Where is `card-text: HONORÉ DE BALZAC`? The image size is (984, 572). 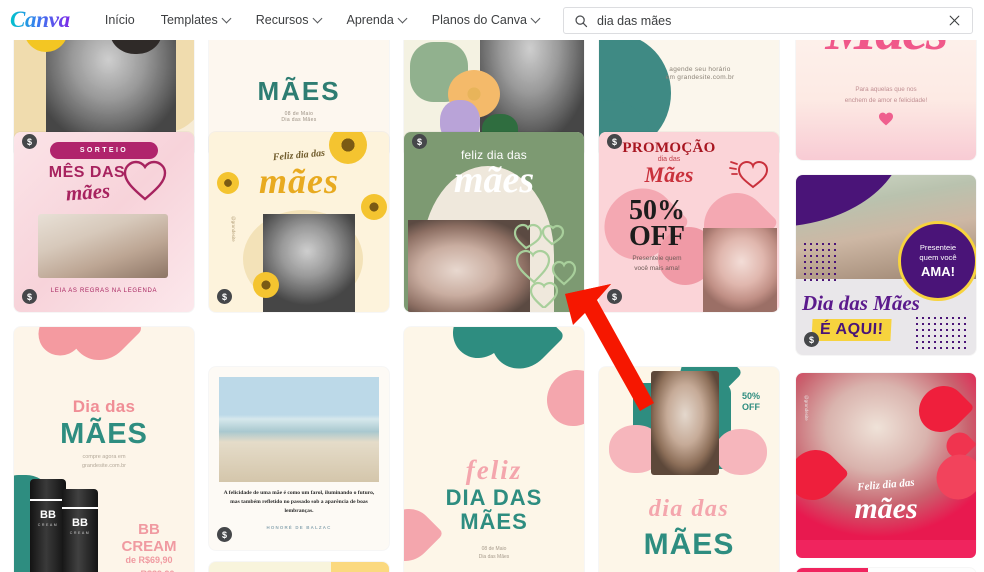
card-text: HONORÉ DE BALZAC is located at coordinates (299, 527).